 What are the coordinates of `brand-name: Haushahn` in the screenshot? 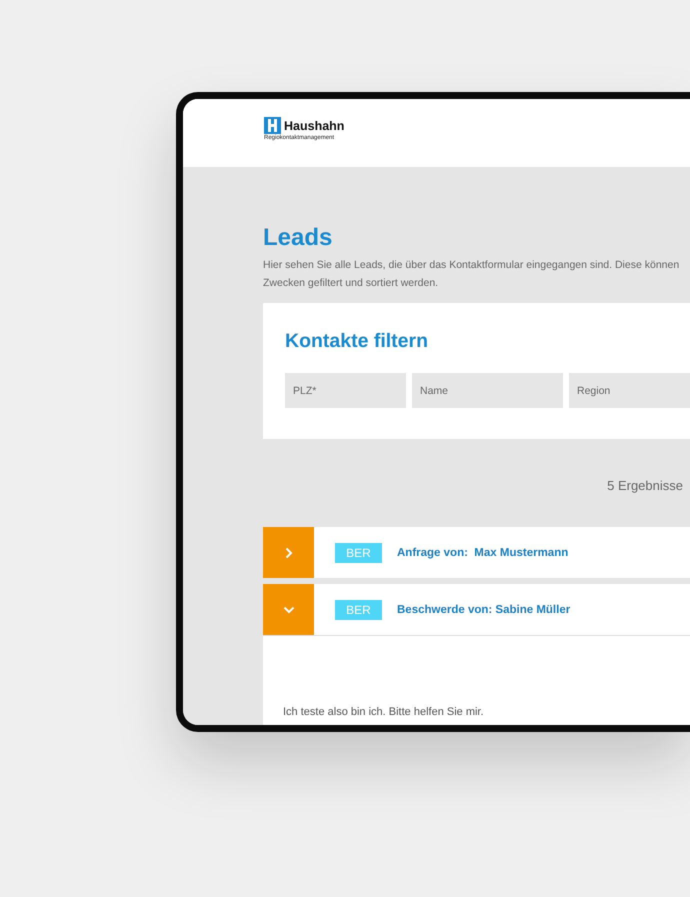 It's located at (314, 125).